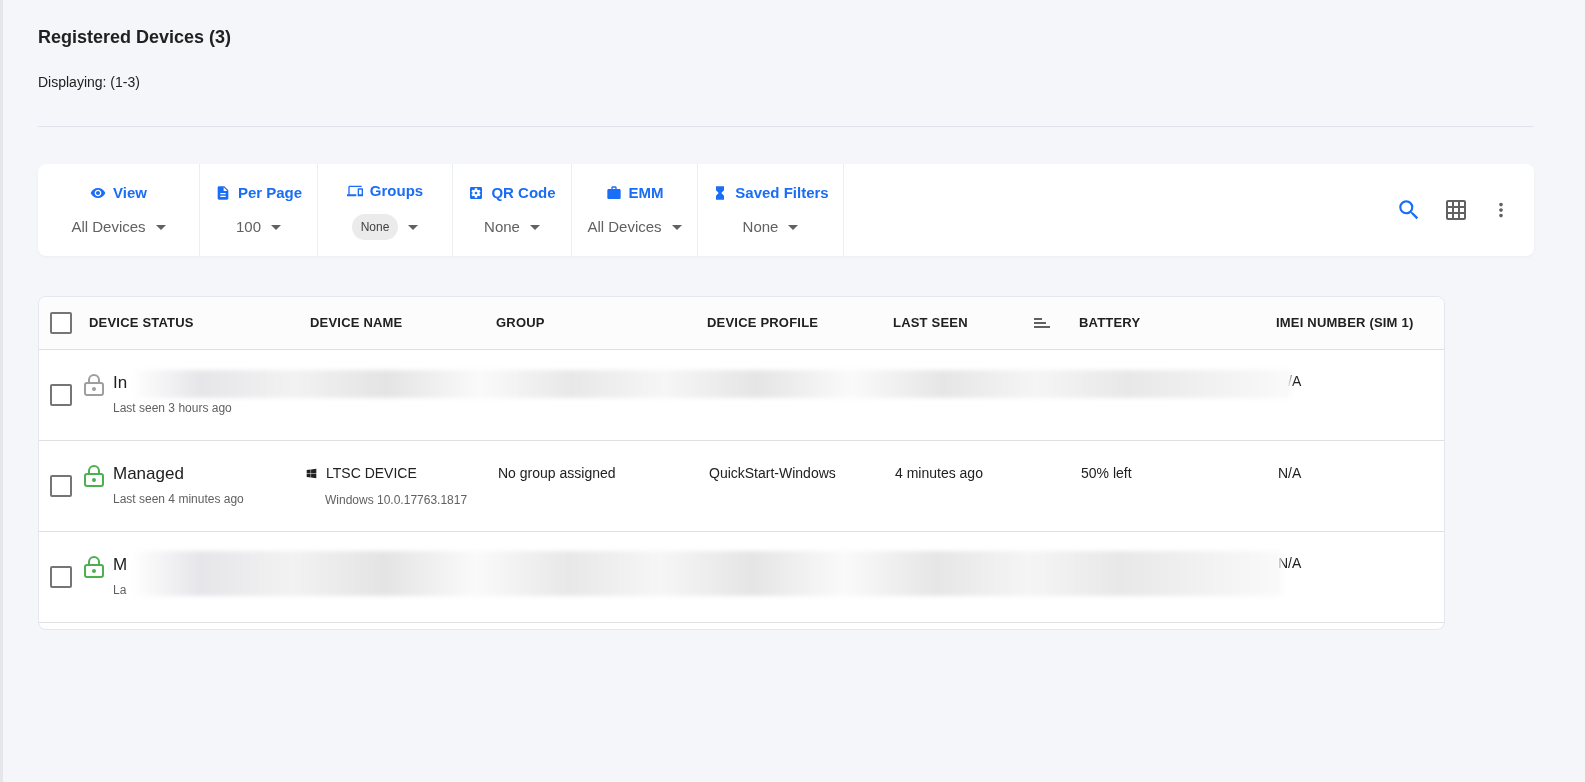  I want to click on device-name: LTSC DEVICE, so click(371, 473).